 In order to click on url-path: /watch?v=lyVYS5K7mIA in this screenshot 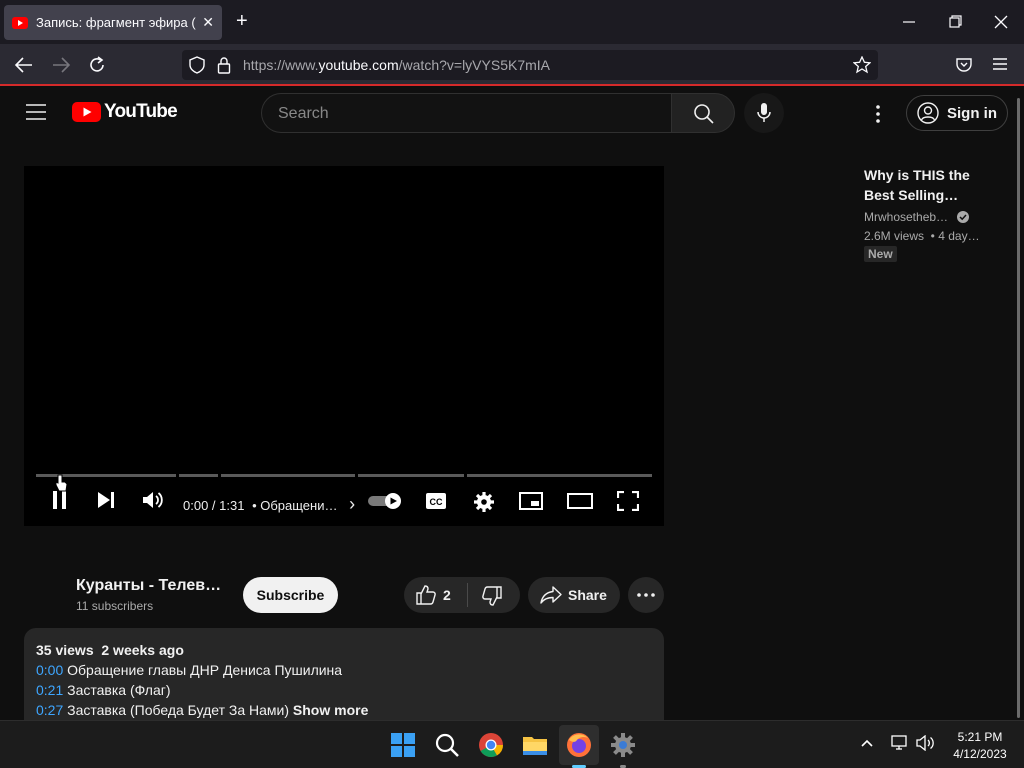, I will do `click(474, 65)`.